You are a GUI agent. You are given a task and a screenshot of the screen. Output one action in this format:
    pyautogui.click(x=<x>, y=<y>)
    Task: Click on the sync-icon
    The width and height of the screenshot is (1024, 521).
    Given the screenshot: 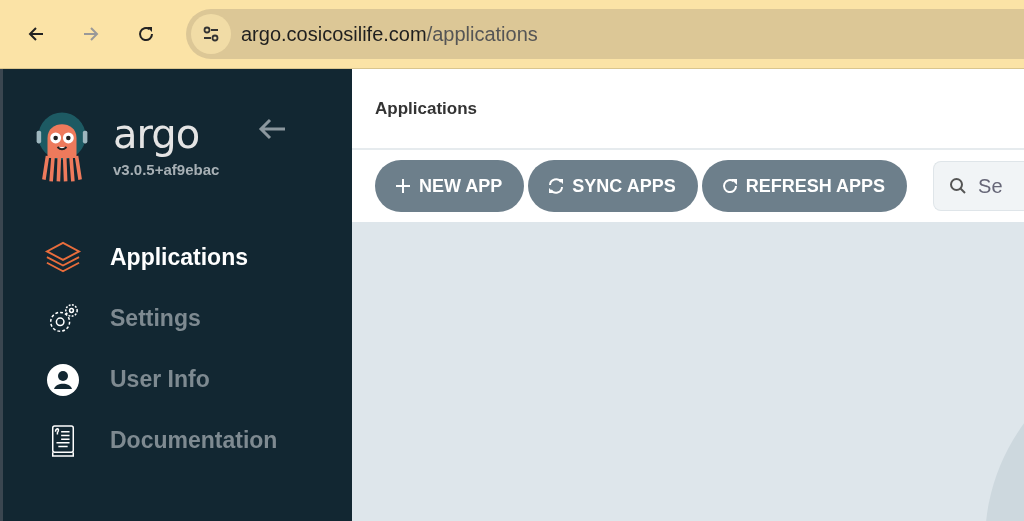 What is the action you would take?
    pyautogui.click(x=556, y=186)
    